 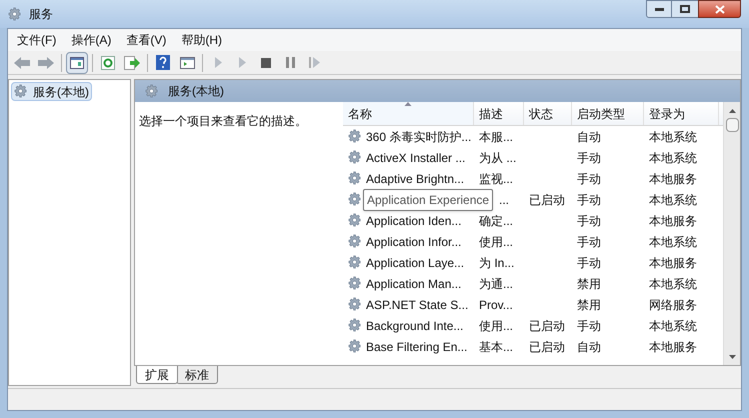 I want to click on maximize-icon, so click(x=685, y=9).